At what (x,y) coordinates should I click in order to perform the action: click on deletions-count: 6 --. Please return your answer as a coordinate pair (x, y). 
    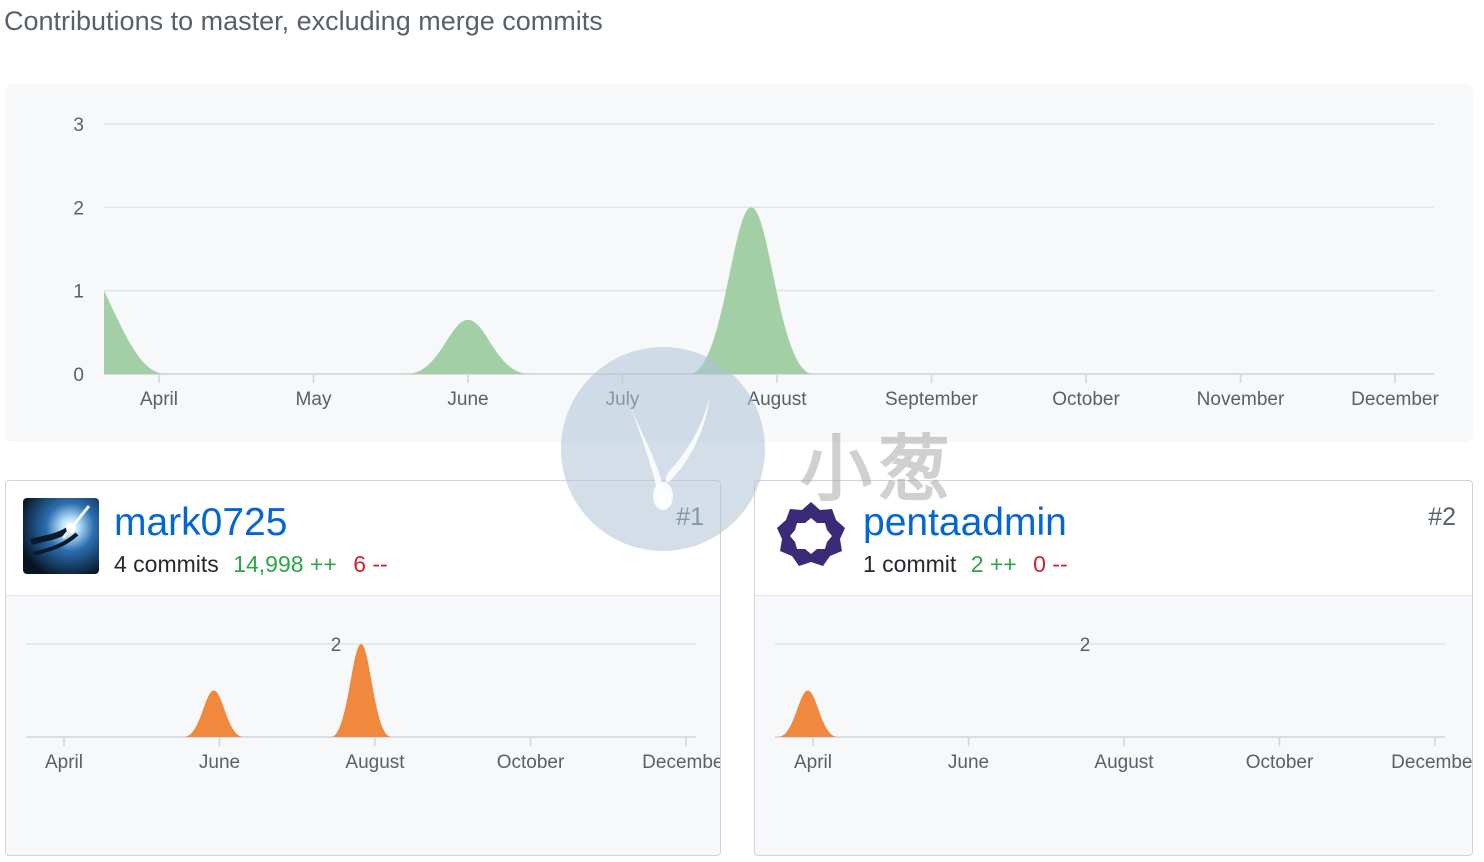
    Looking at the image, I should click on (370, 564).